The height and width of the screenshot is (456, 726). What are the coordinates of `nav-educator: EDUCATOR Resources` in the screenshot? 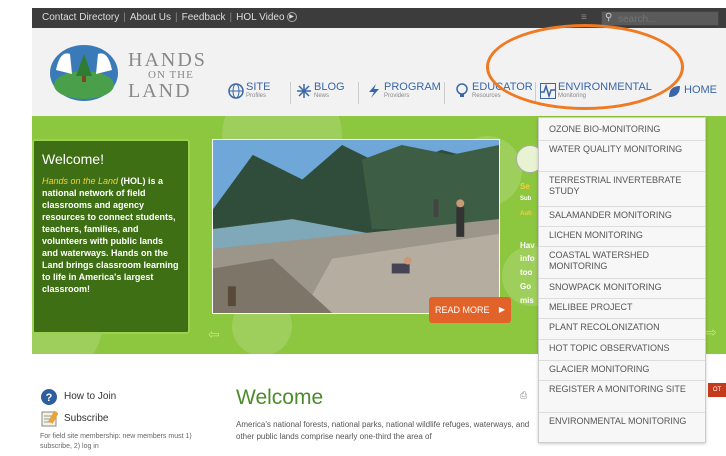 It's located at (494, 94).